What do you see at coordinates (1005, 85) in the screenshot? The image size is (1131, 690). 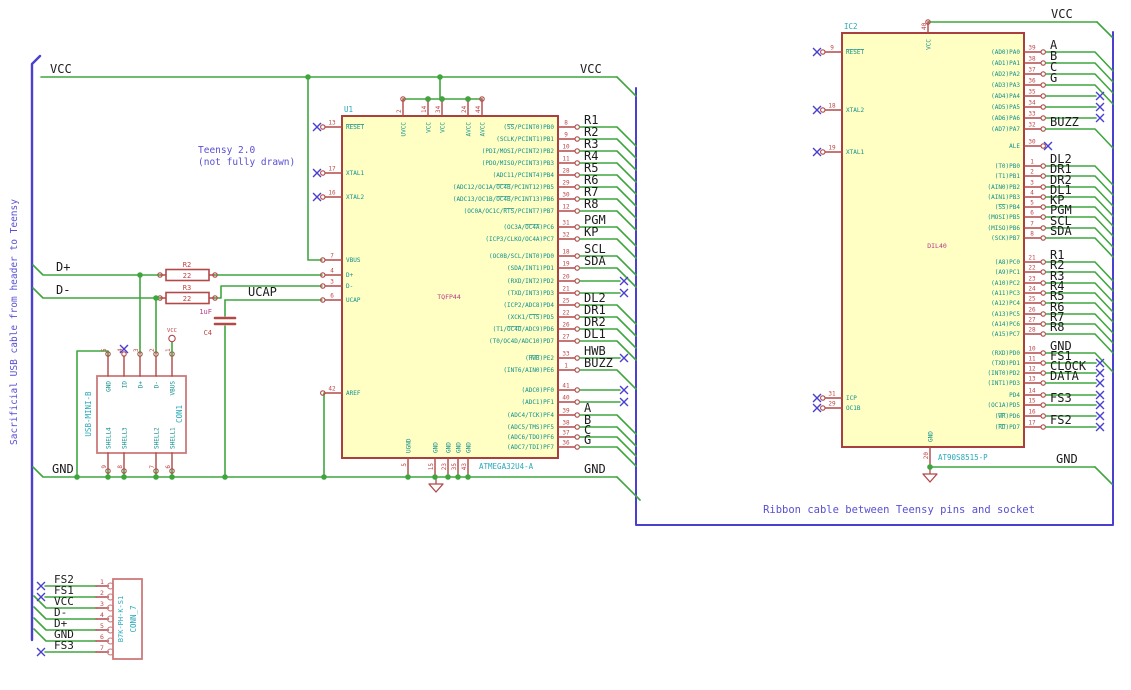 I see `pin-name: (AD3)PA3` at bounding box center [1005, 85].